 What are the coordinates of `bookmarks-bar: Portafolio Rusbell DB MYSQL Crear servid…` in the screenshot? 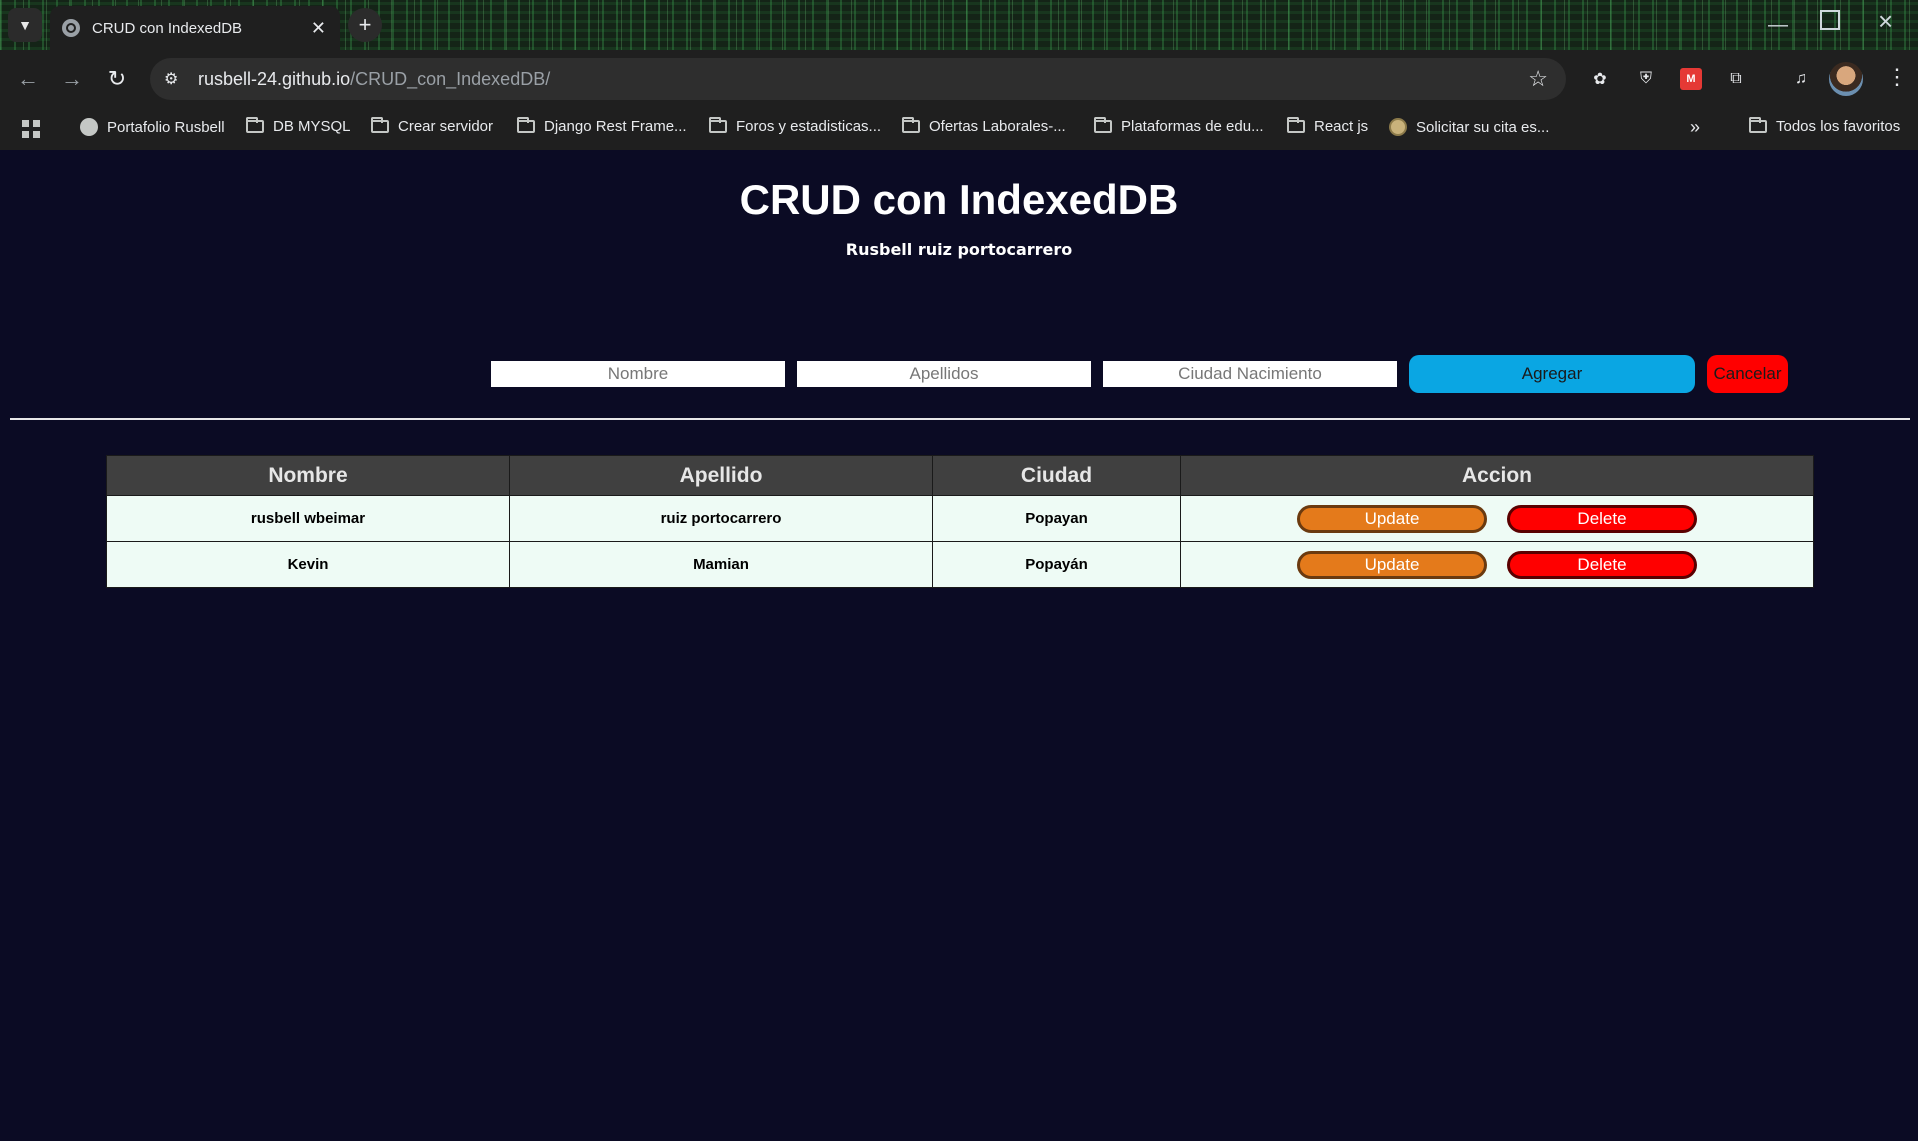 It's located at (959, 129).